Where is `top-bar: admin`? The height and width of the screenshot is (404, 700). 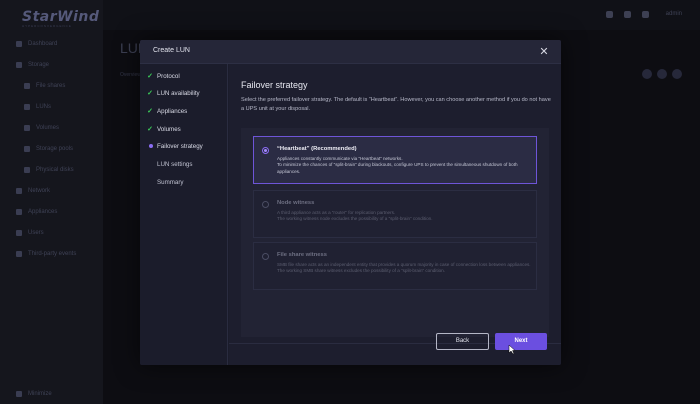 top-bar: admin is located at coordinates (401, 15).